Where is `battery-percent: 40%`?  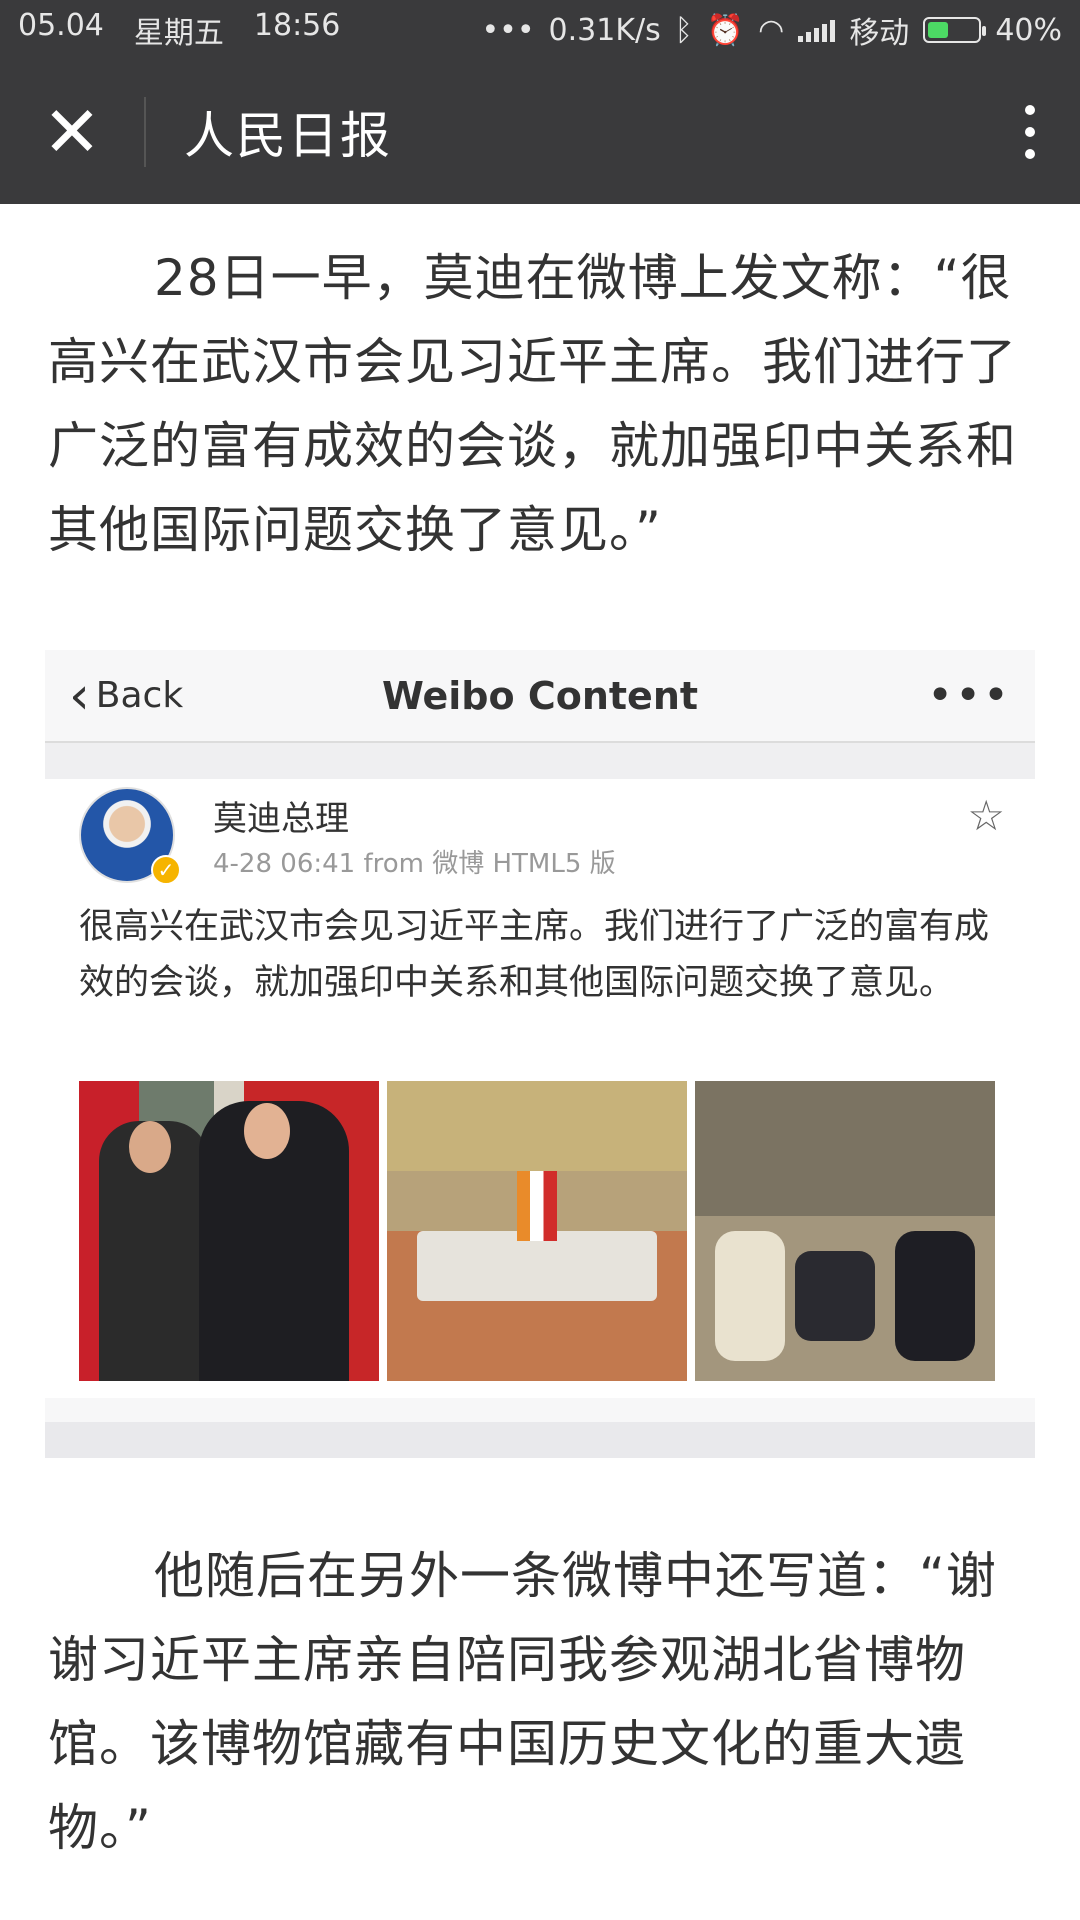
battery-percent: 40% is located at coordinates (1028, 30).